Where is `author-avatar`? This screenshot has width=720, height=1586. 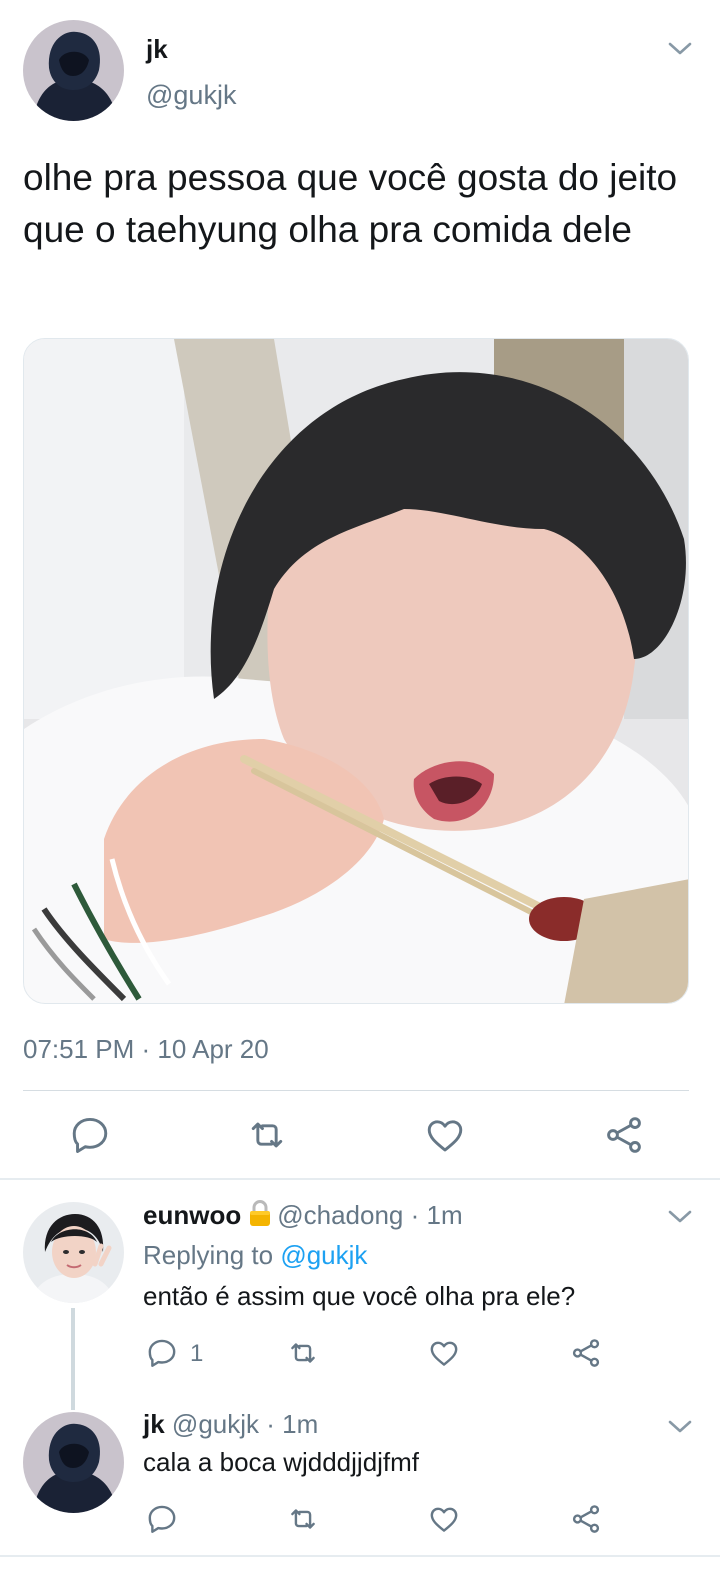 author-avatar is located at coordinates (73, 70).